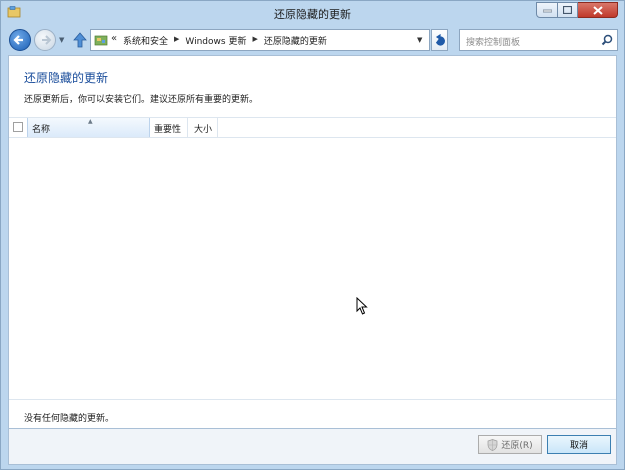 This screenshot has width=625, height=470. What do you see at coordinates (114, 38) in the screenshot?
I see `overflow-chevron: «` at bounding box center [114, 38].